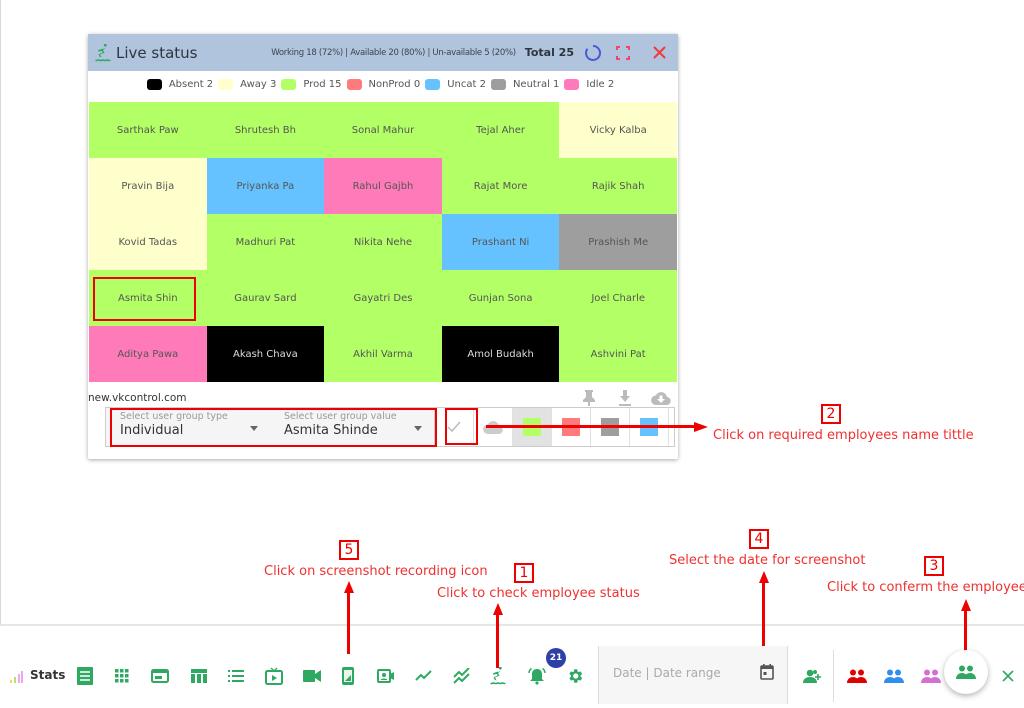  I want to click on employee-tile: Gunjan Sona, so click(500, 298).